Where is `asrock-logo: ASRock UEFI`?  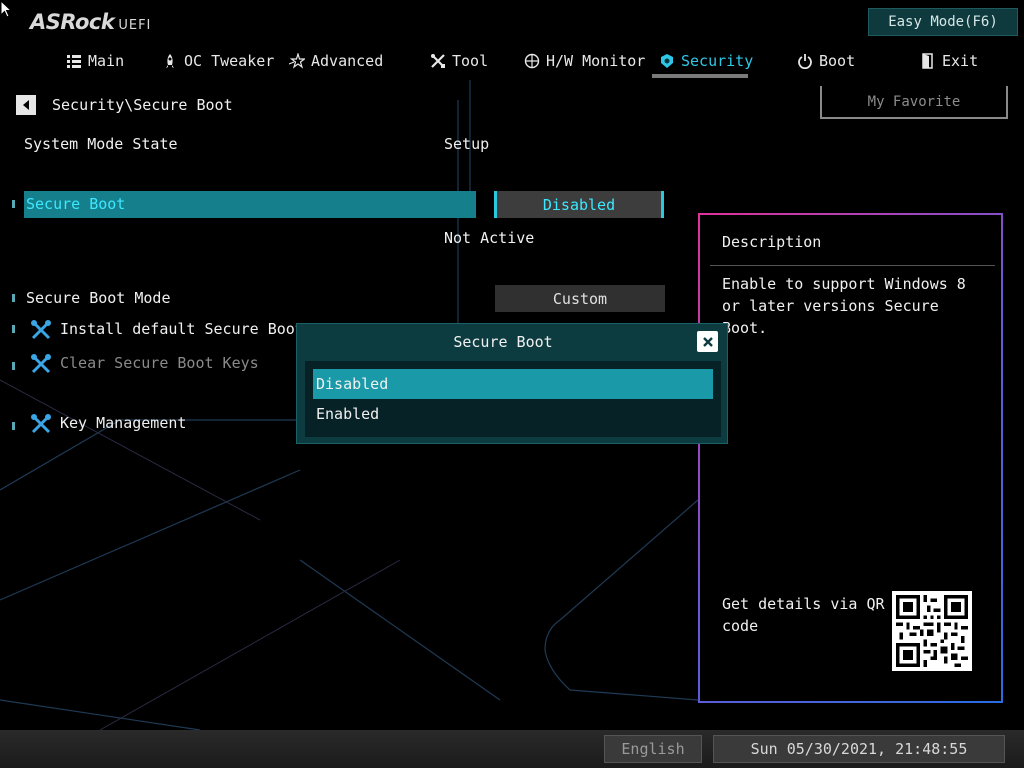
asrock-logo: ASRock UEFI is located at coordinates (90, 23).